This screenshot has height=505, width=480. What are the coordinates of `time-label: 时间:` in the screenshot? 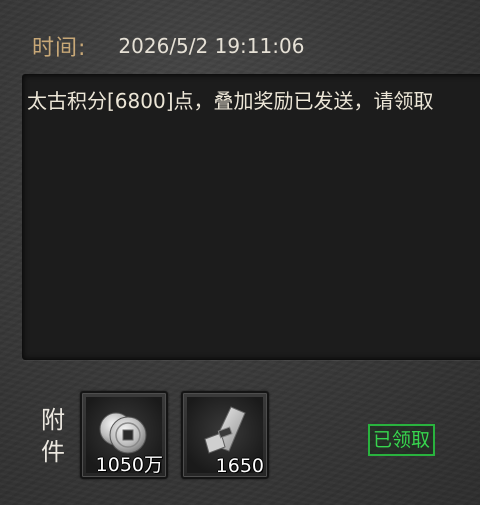 It's located at (59, 48).